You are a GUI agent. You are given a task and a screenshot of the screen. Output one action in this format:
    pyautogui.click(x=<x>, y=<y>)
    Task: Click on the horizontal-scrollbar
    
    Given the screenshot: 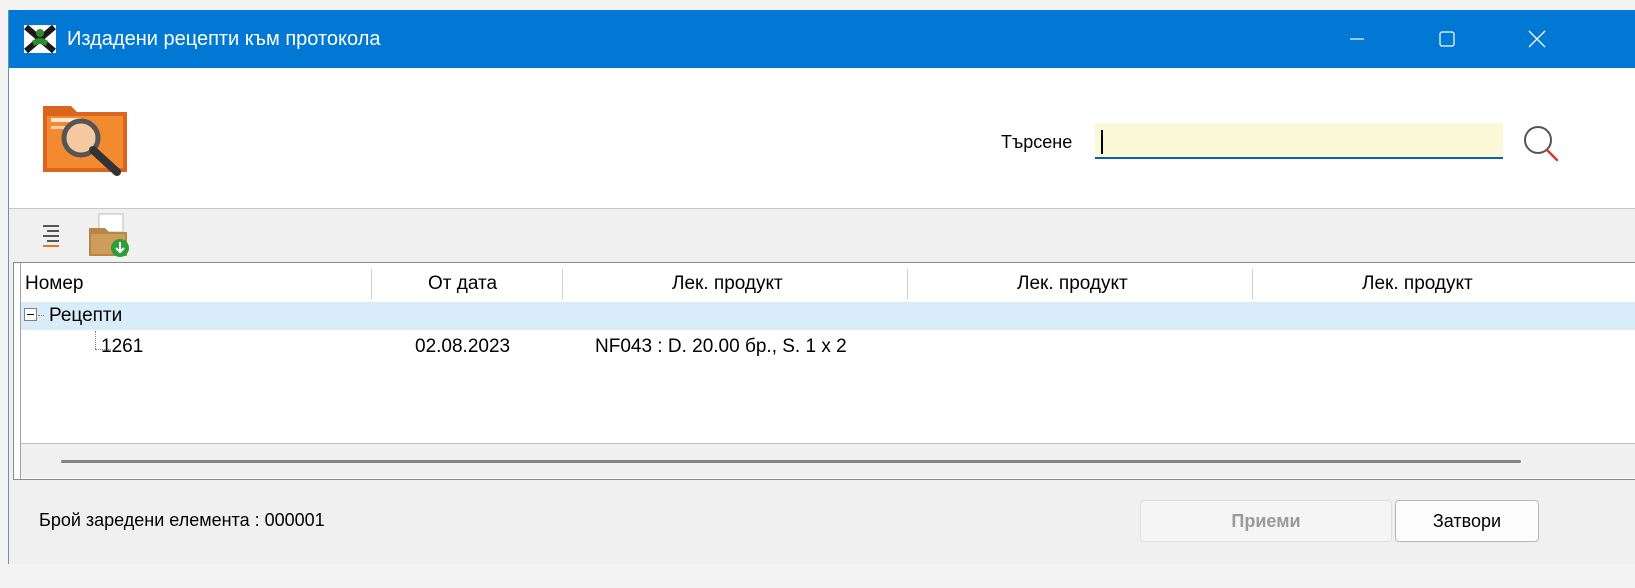 What is the action you would take?
    pyautogui.click(x=828, y=460)
    